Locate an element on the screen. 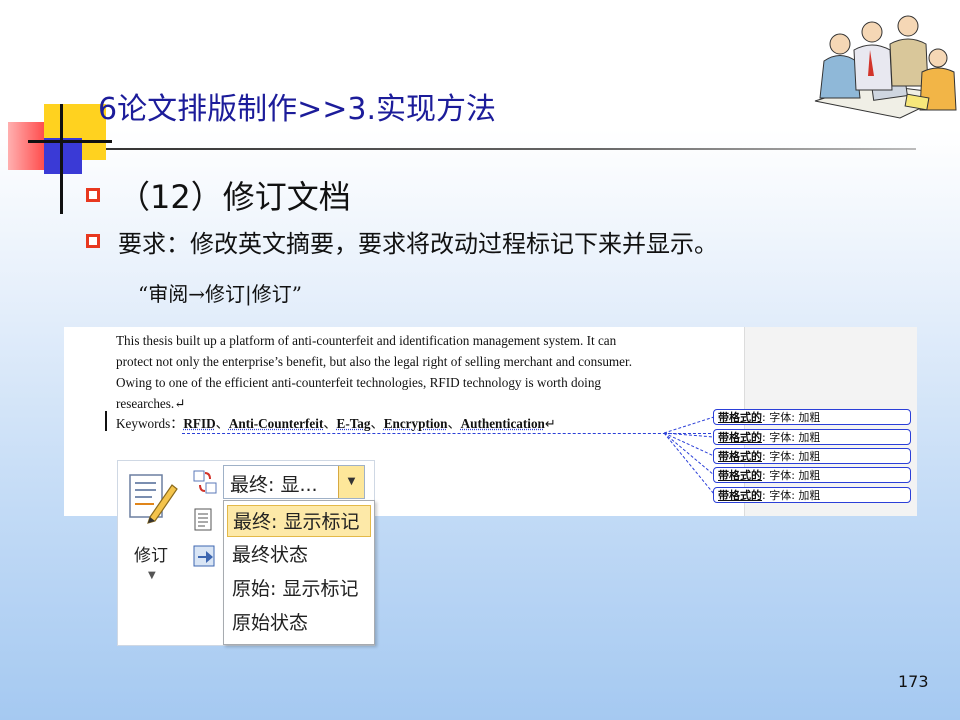 The height and width of the screenshot is (720, 960). comment-leader-line is located at coordinates (449, 433).